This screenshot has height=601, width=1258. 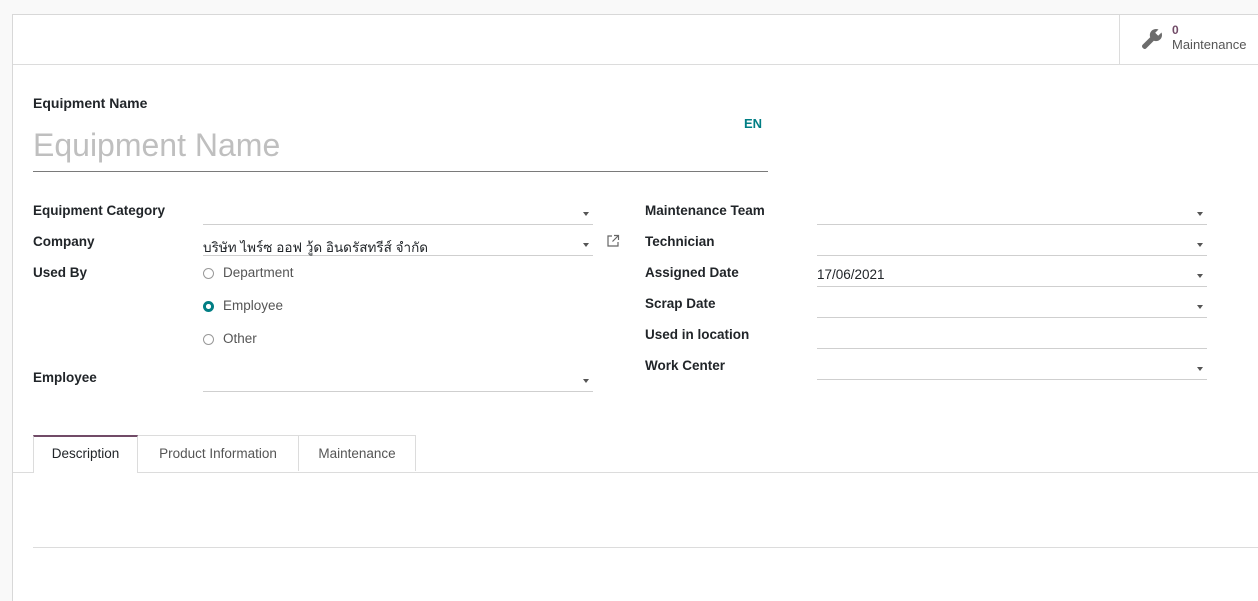 I want to click on equipment-name-label: Equipment Name, so click(x=90, y=103).